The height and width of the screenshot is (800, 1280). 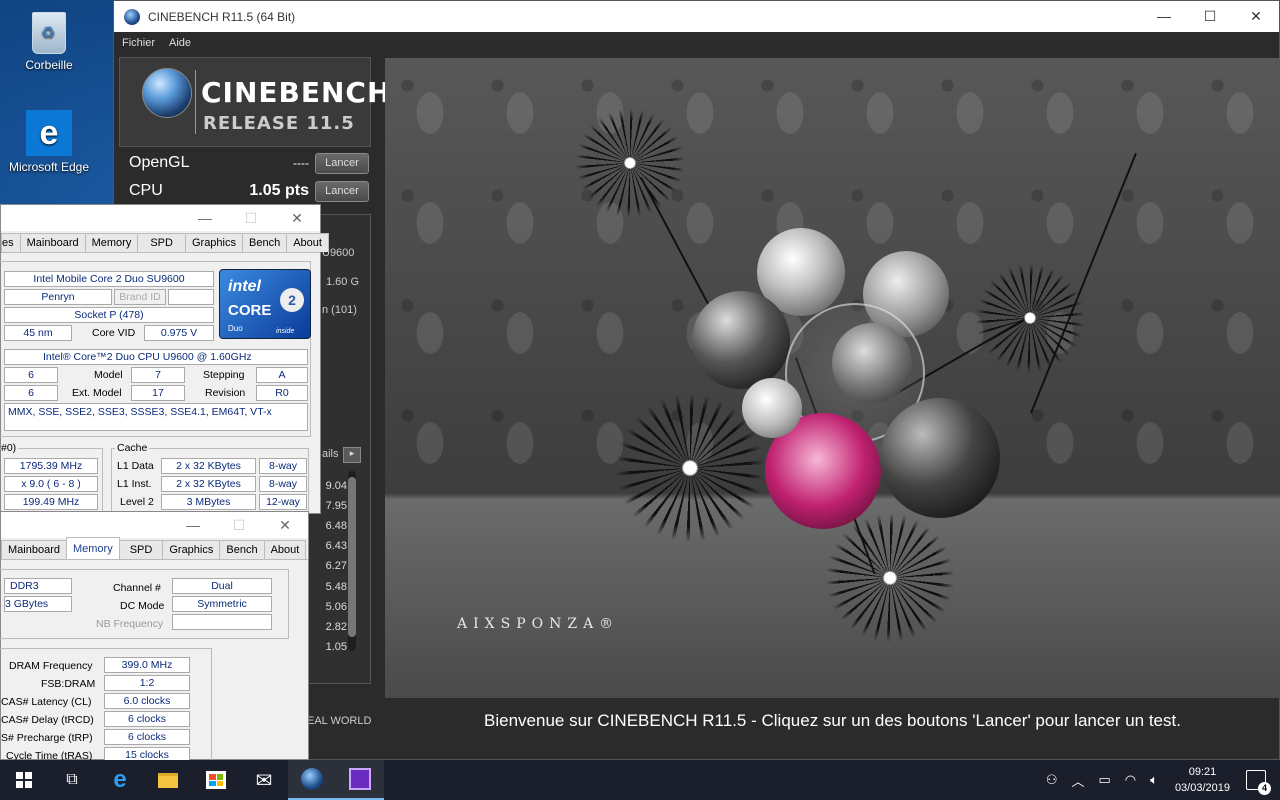 What do you see at coordinates (872, 363) in the screenshot?
I see `small-lace-sphere` at bounding box center [872, 363].